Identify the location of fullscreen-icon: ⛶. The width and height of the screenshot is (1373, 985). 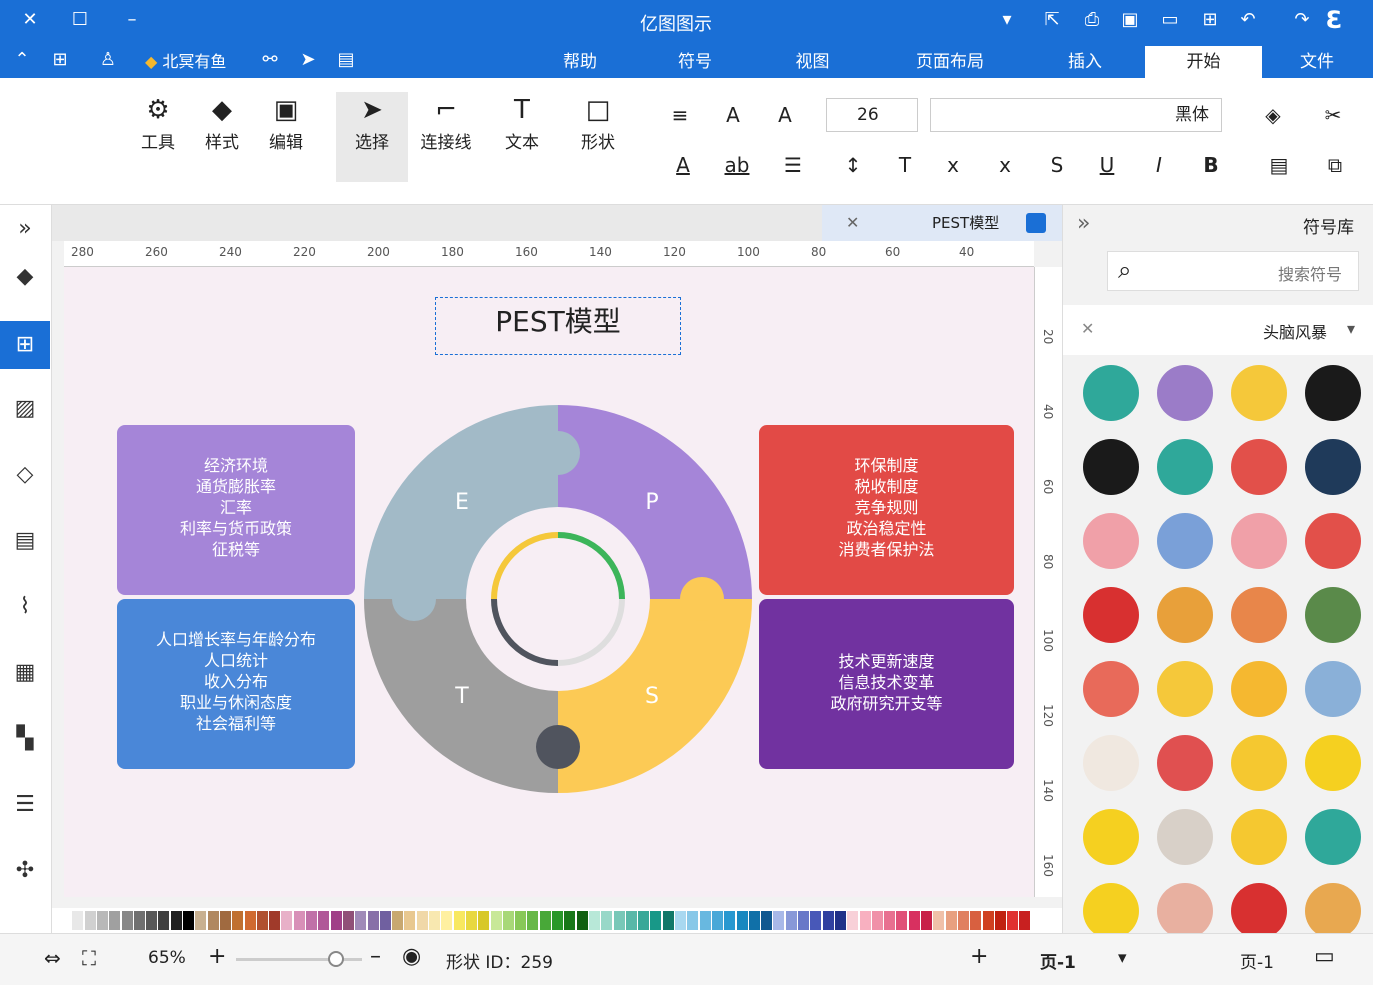
(89, 958).